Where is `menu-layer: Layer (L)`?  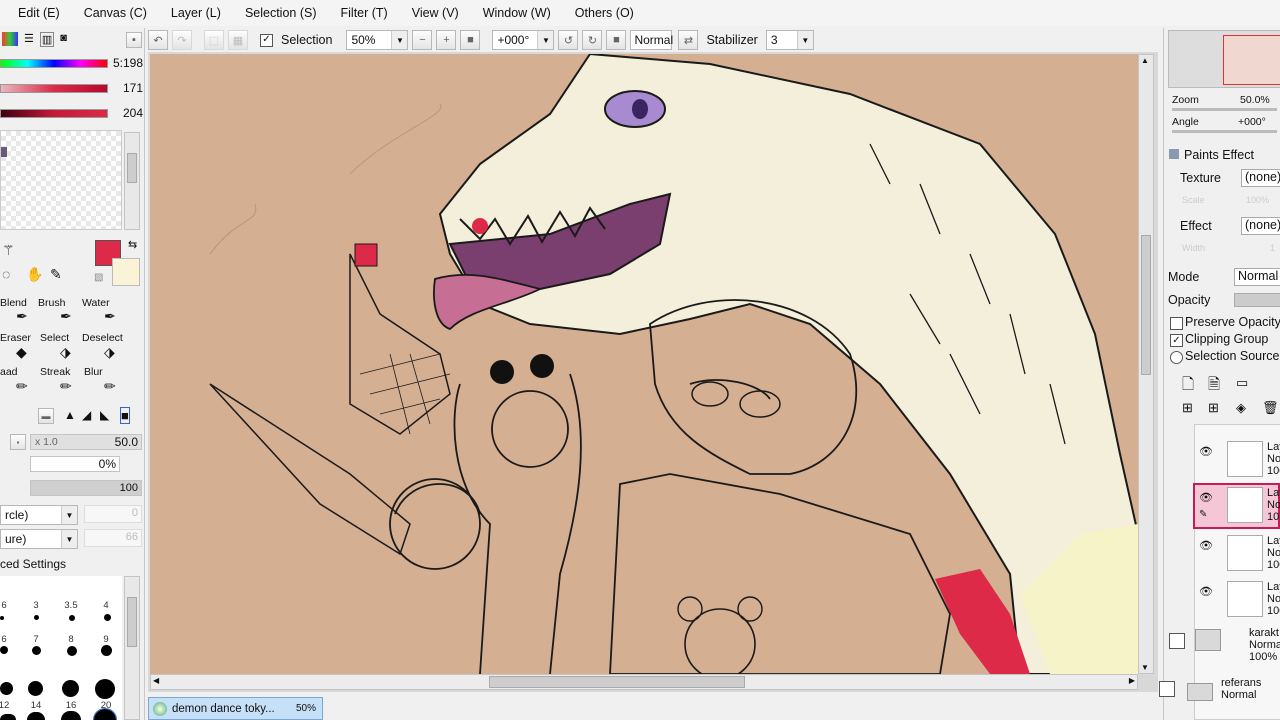
menu-layer: Layer (L) is located at coordinates (196, 13).